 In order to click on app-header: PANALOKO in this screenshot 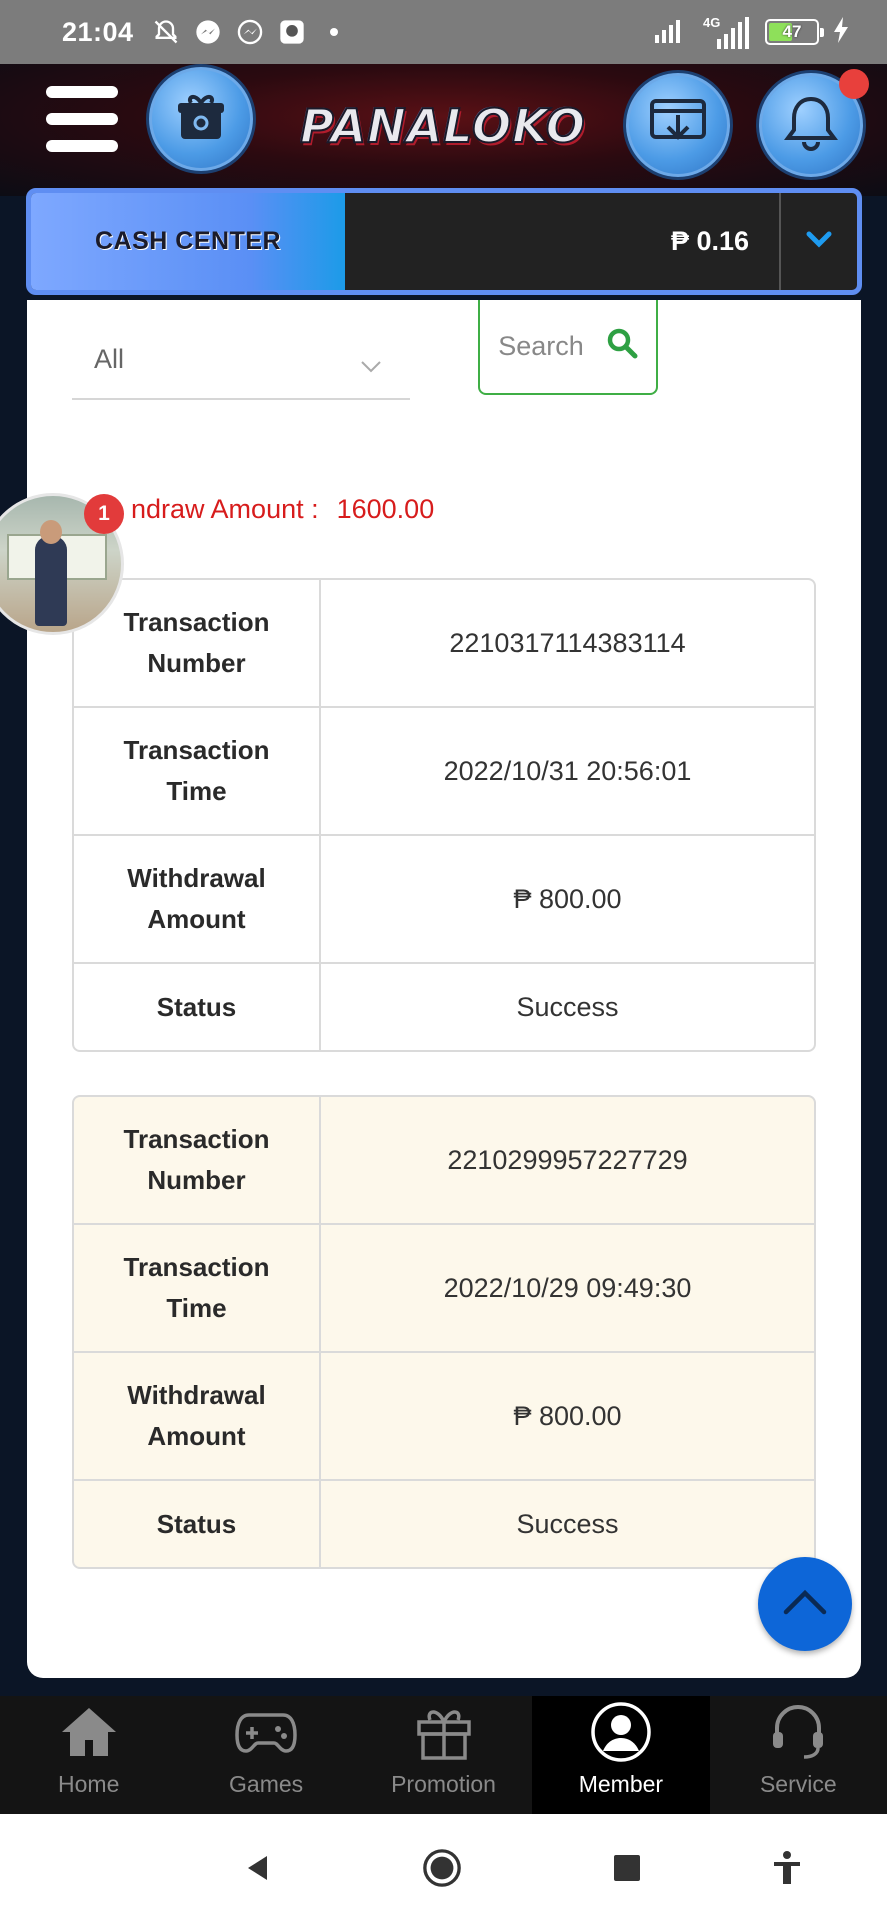, I will do `click(443, 130)`.